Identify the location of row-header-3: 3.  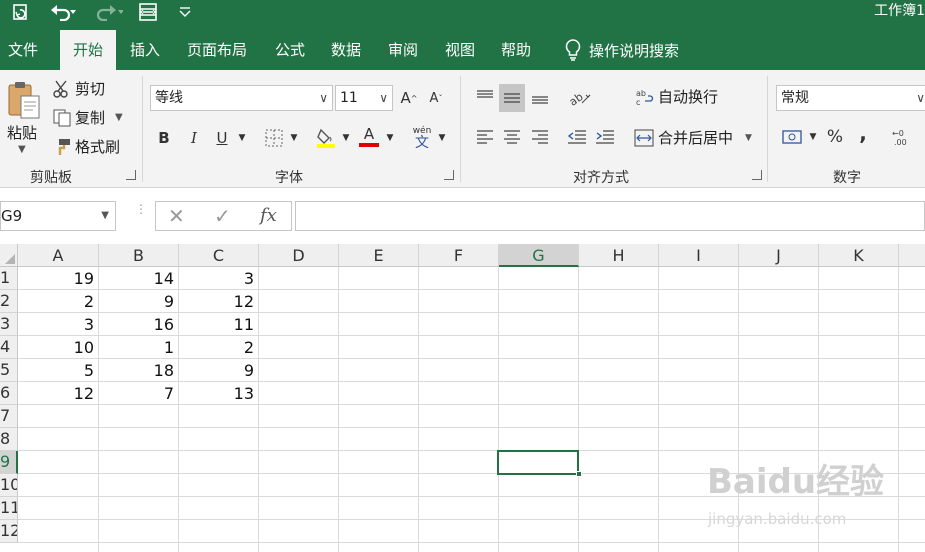
(9, 324).